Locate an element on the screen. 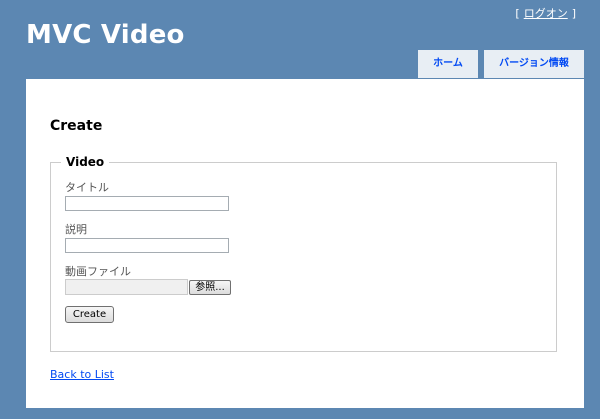 Image resolution: width=600 pixels, height=419 pixels. title-label: タイトル is located at coordinates (87, 187).